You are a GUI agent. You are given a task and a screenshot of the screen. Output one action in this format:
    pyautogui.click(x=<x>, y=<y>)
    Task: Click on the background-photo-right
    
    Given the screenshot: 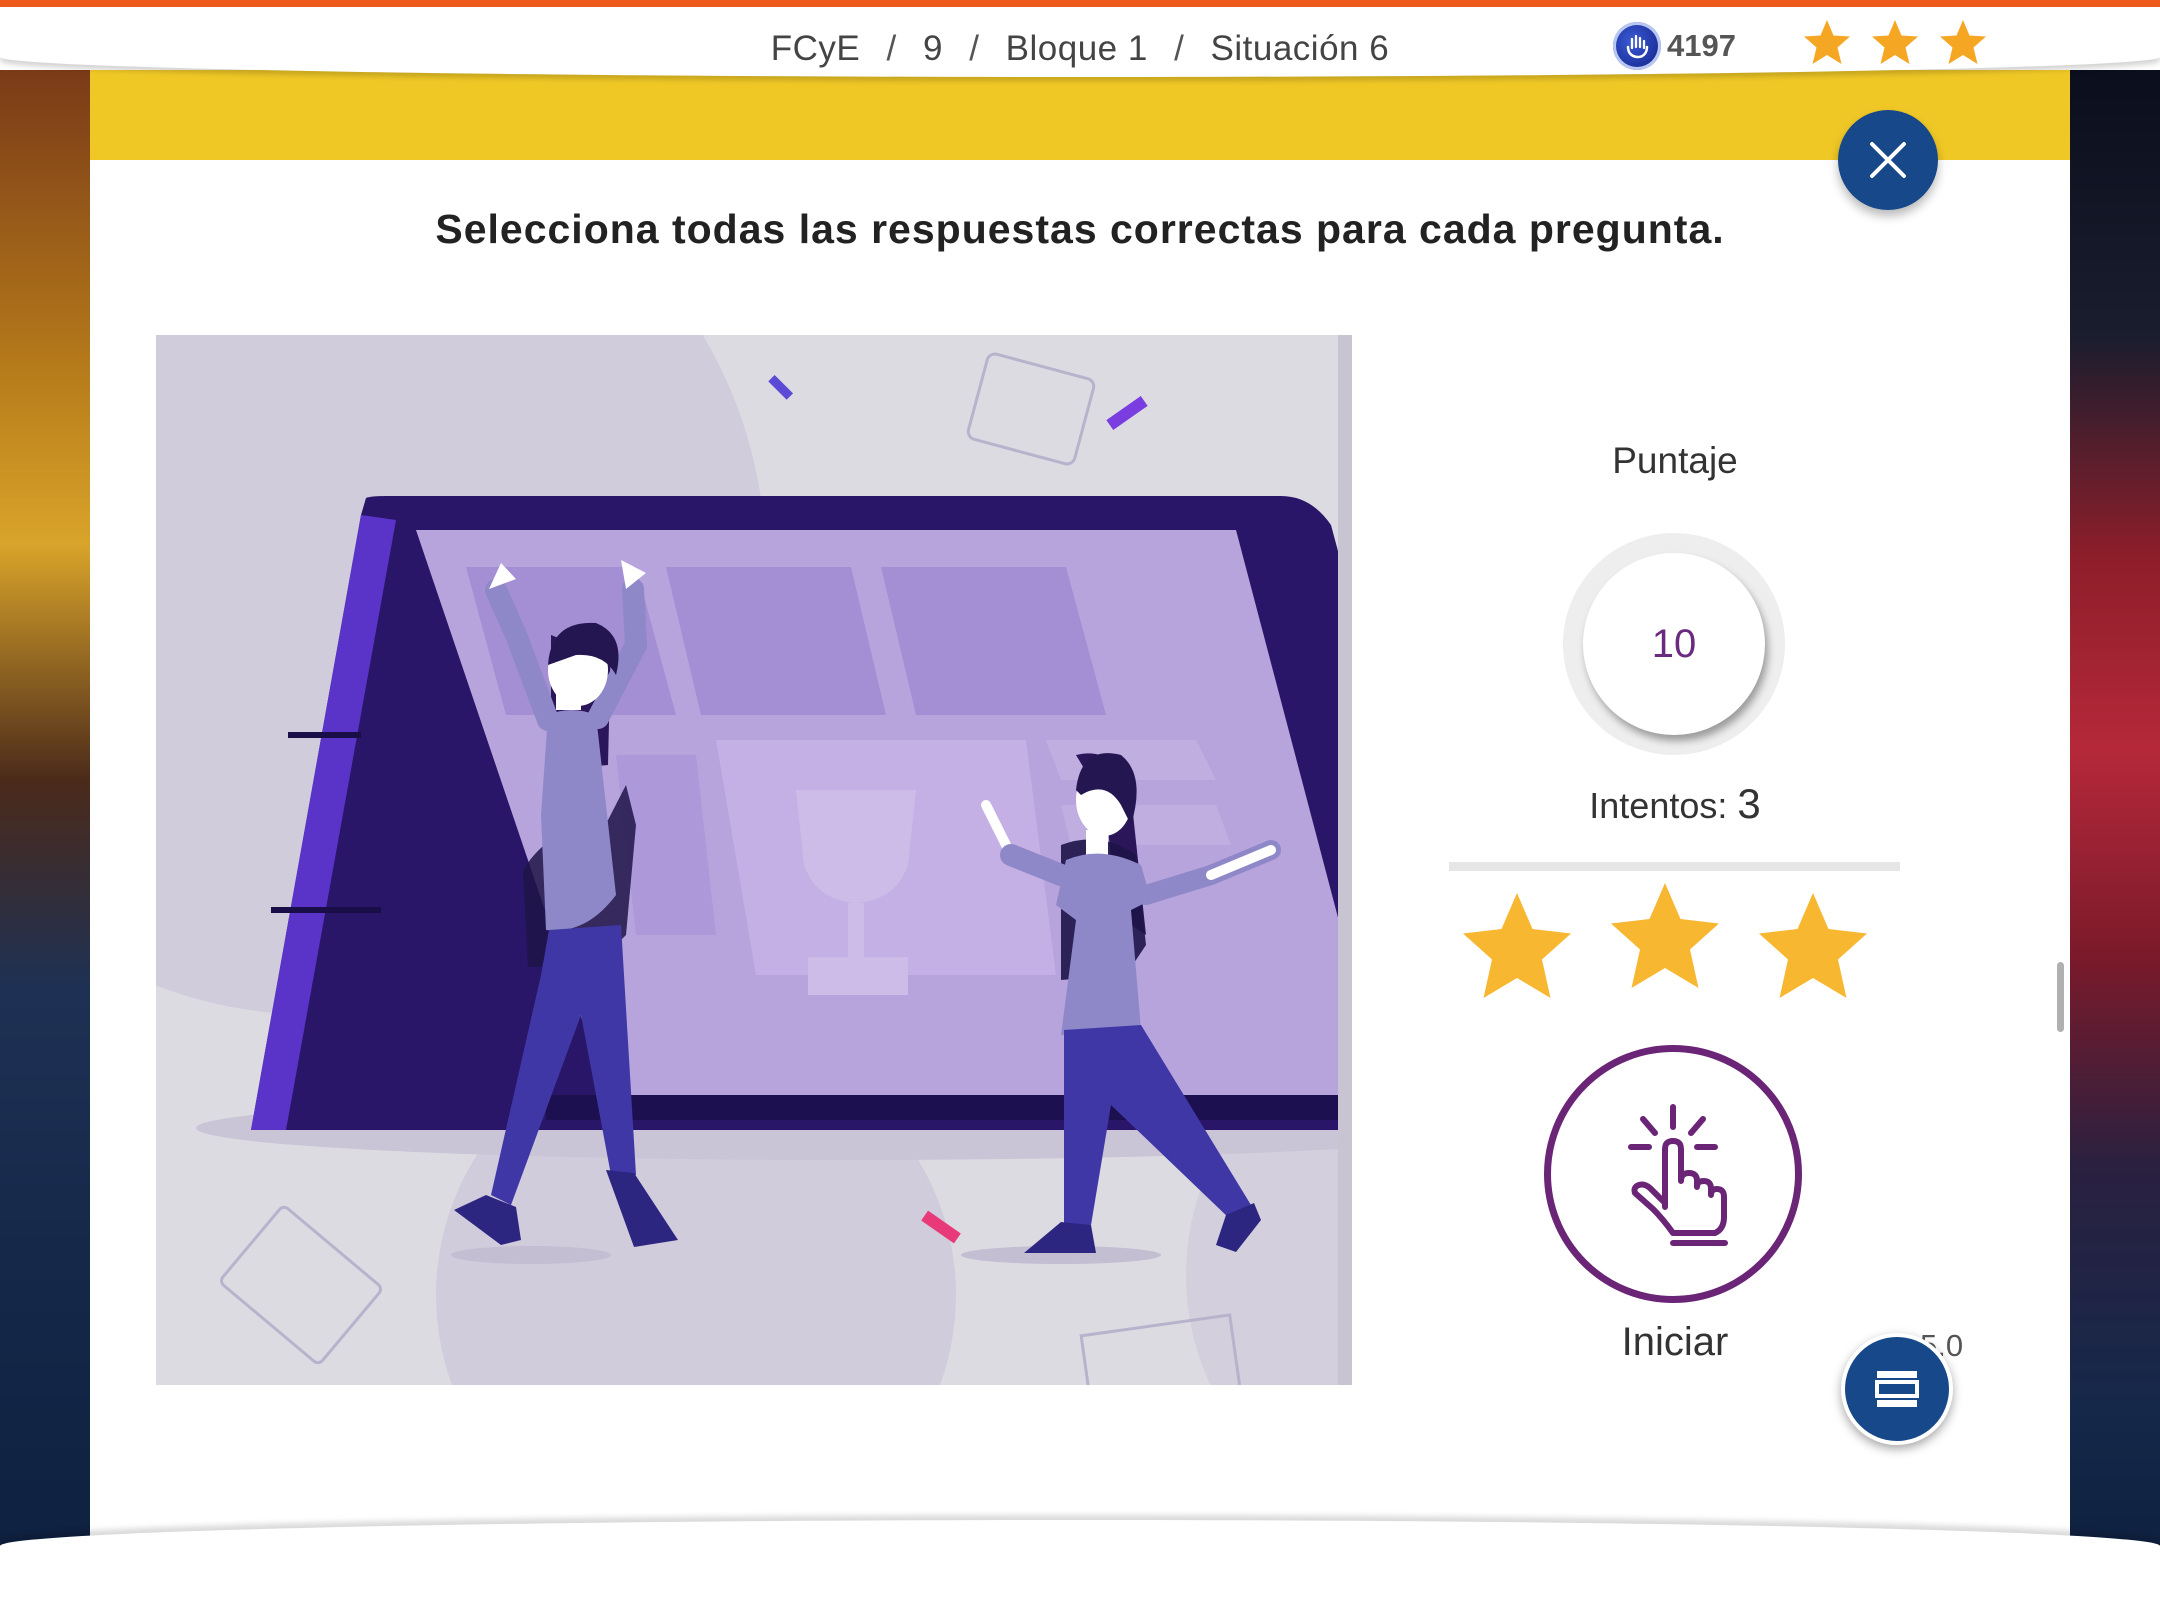 What is the action you would take?
    pyautogui.click(x=2114, y=810)
    